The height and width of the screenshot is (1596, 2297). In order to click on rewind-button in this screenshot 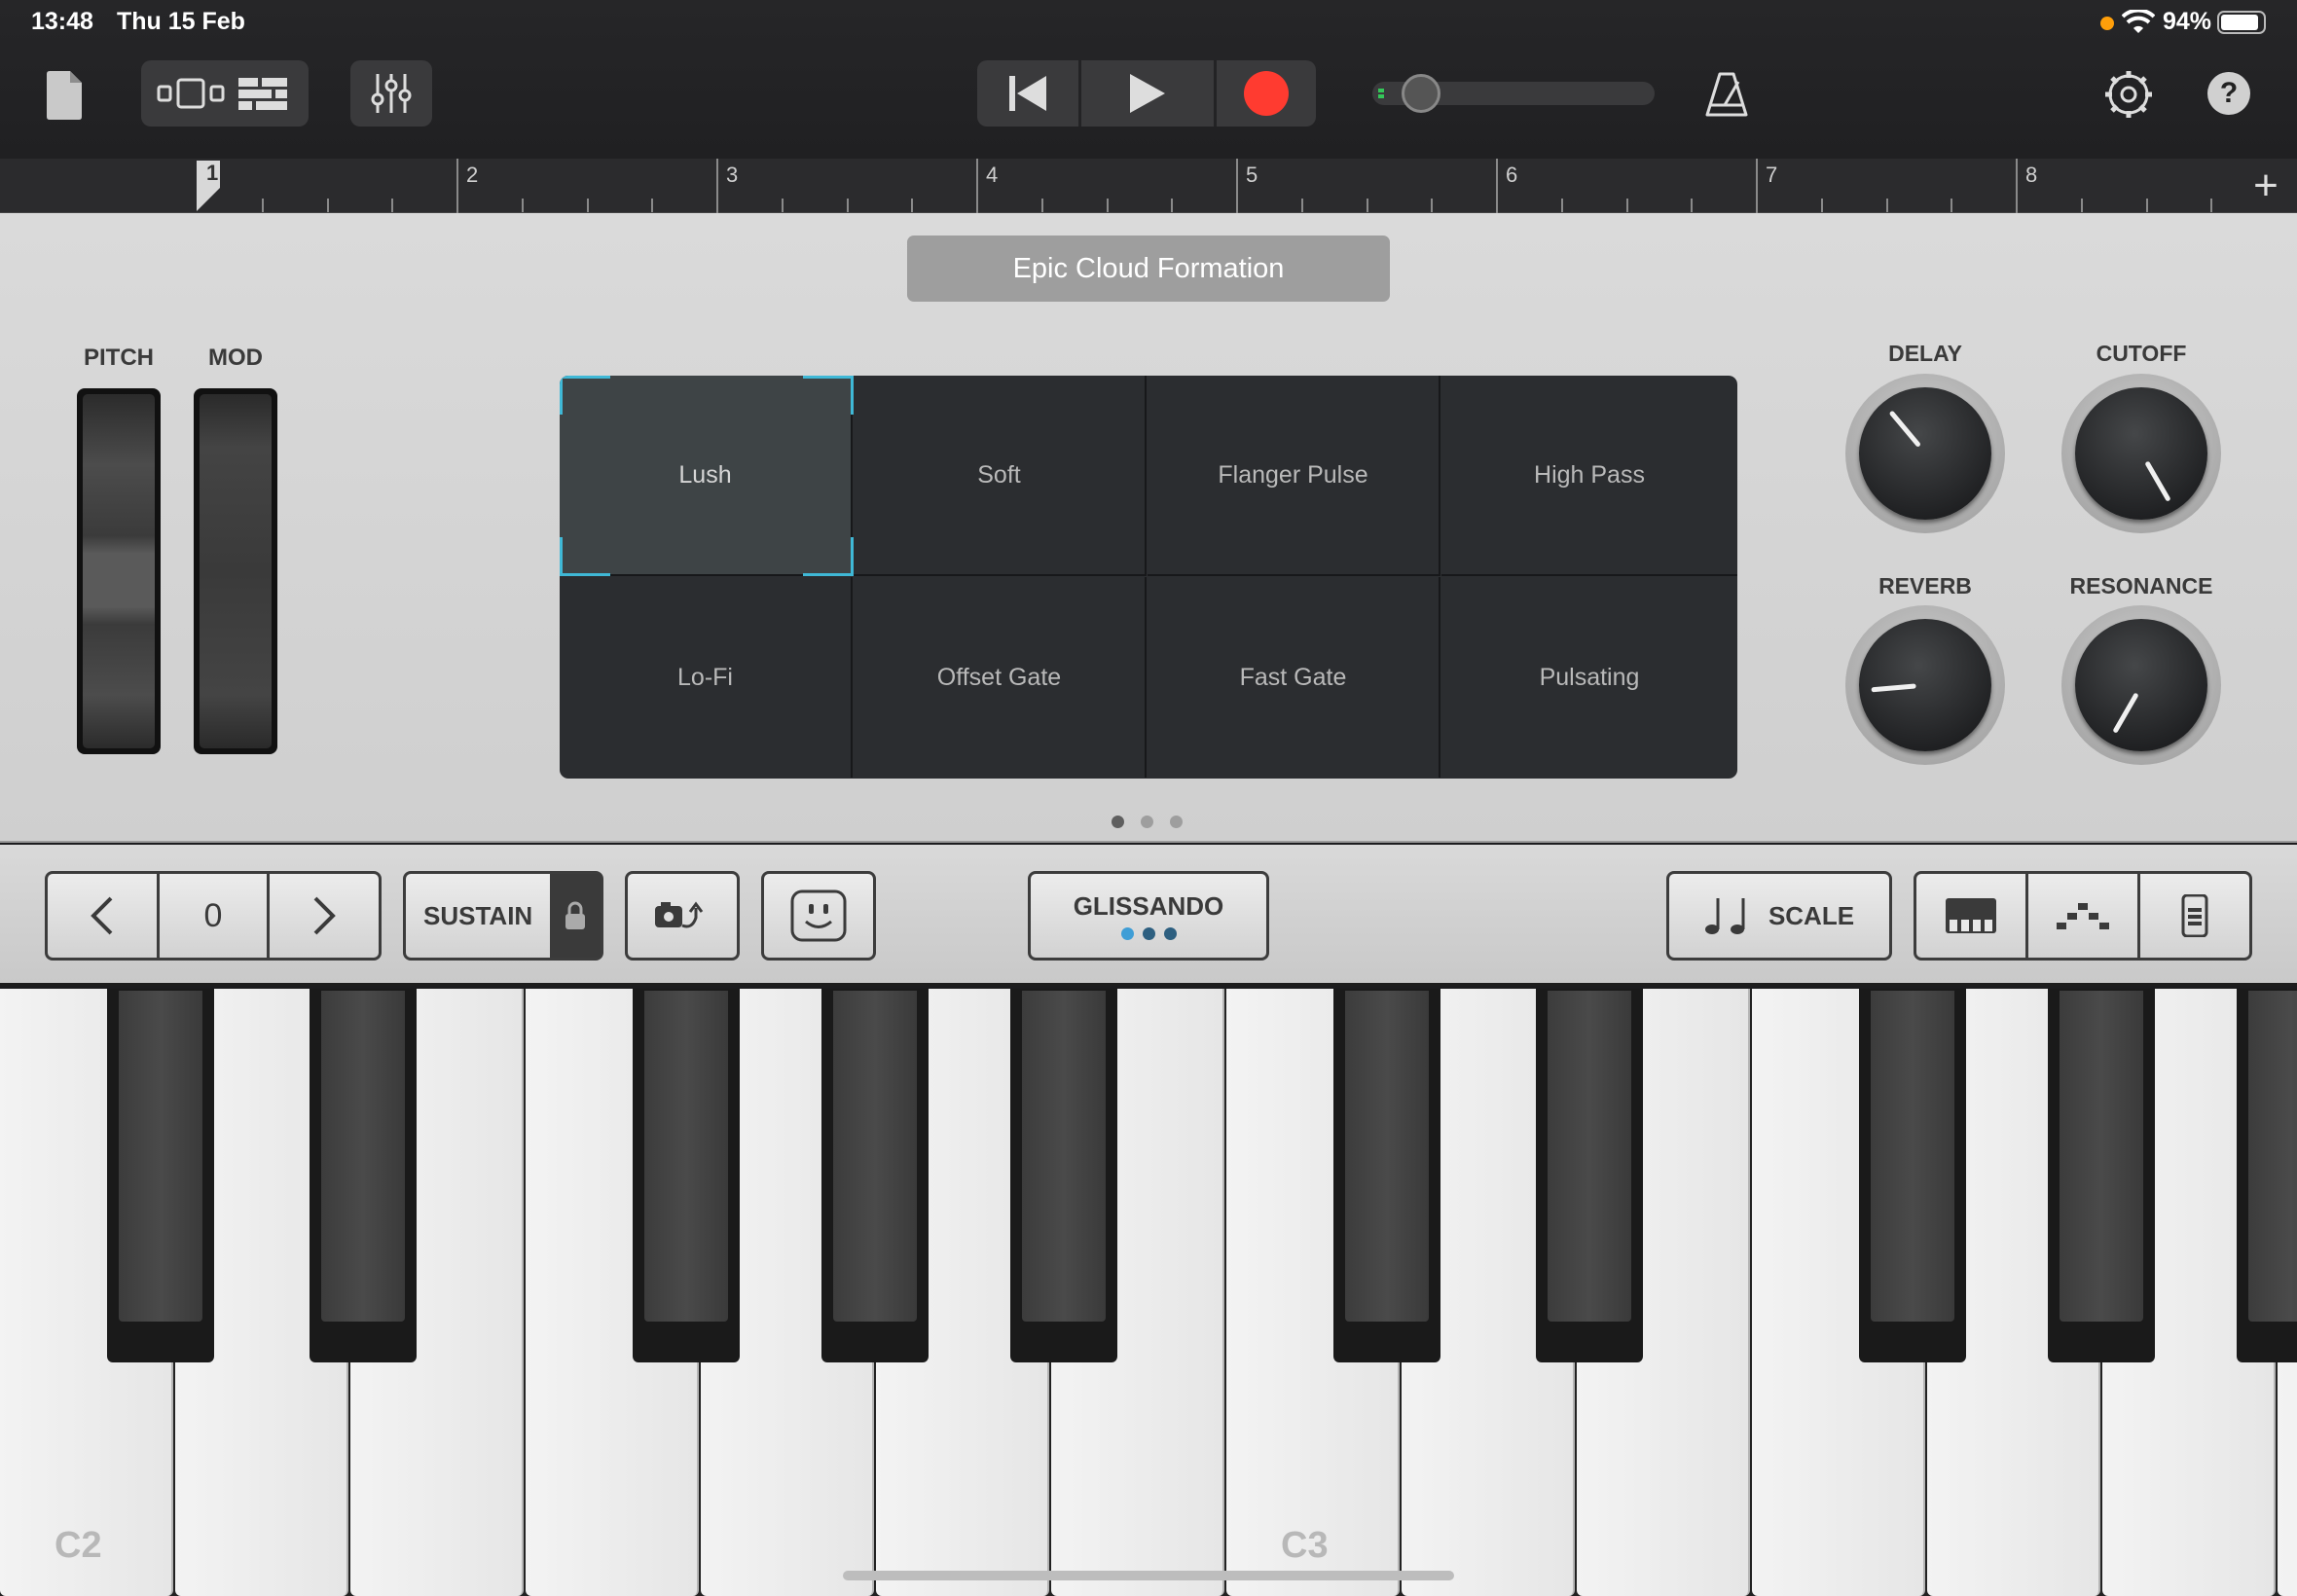, I will do `click(1027, 93)`.